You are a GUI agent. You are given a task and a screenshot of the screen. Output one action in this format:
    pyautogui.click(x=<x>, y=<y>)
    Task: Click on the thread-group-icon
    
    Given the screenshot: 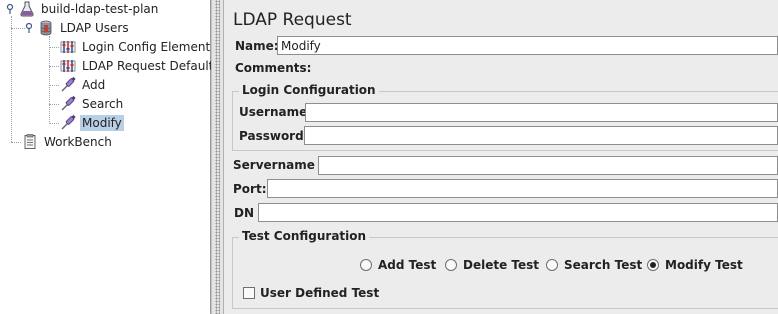 What is the action you would take?
    pyautogui.click(x=46, y=28)
    